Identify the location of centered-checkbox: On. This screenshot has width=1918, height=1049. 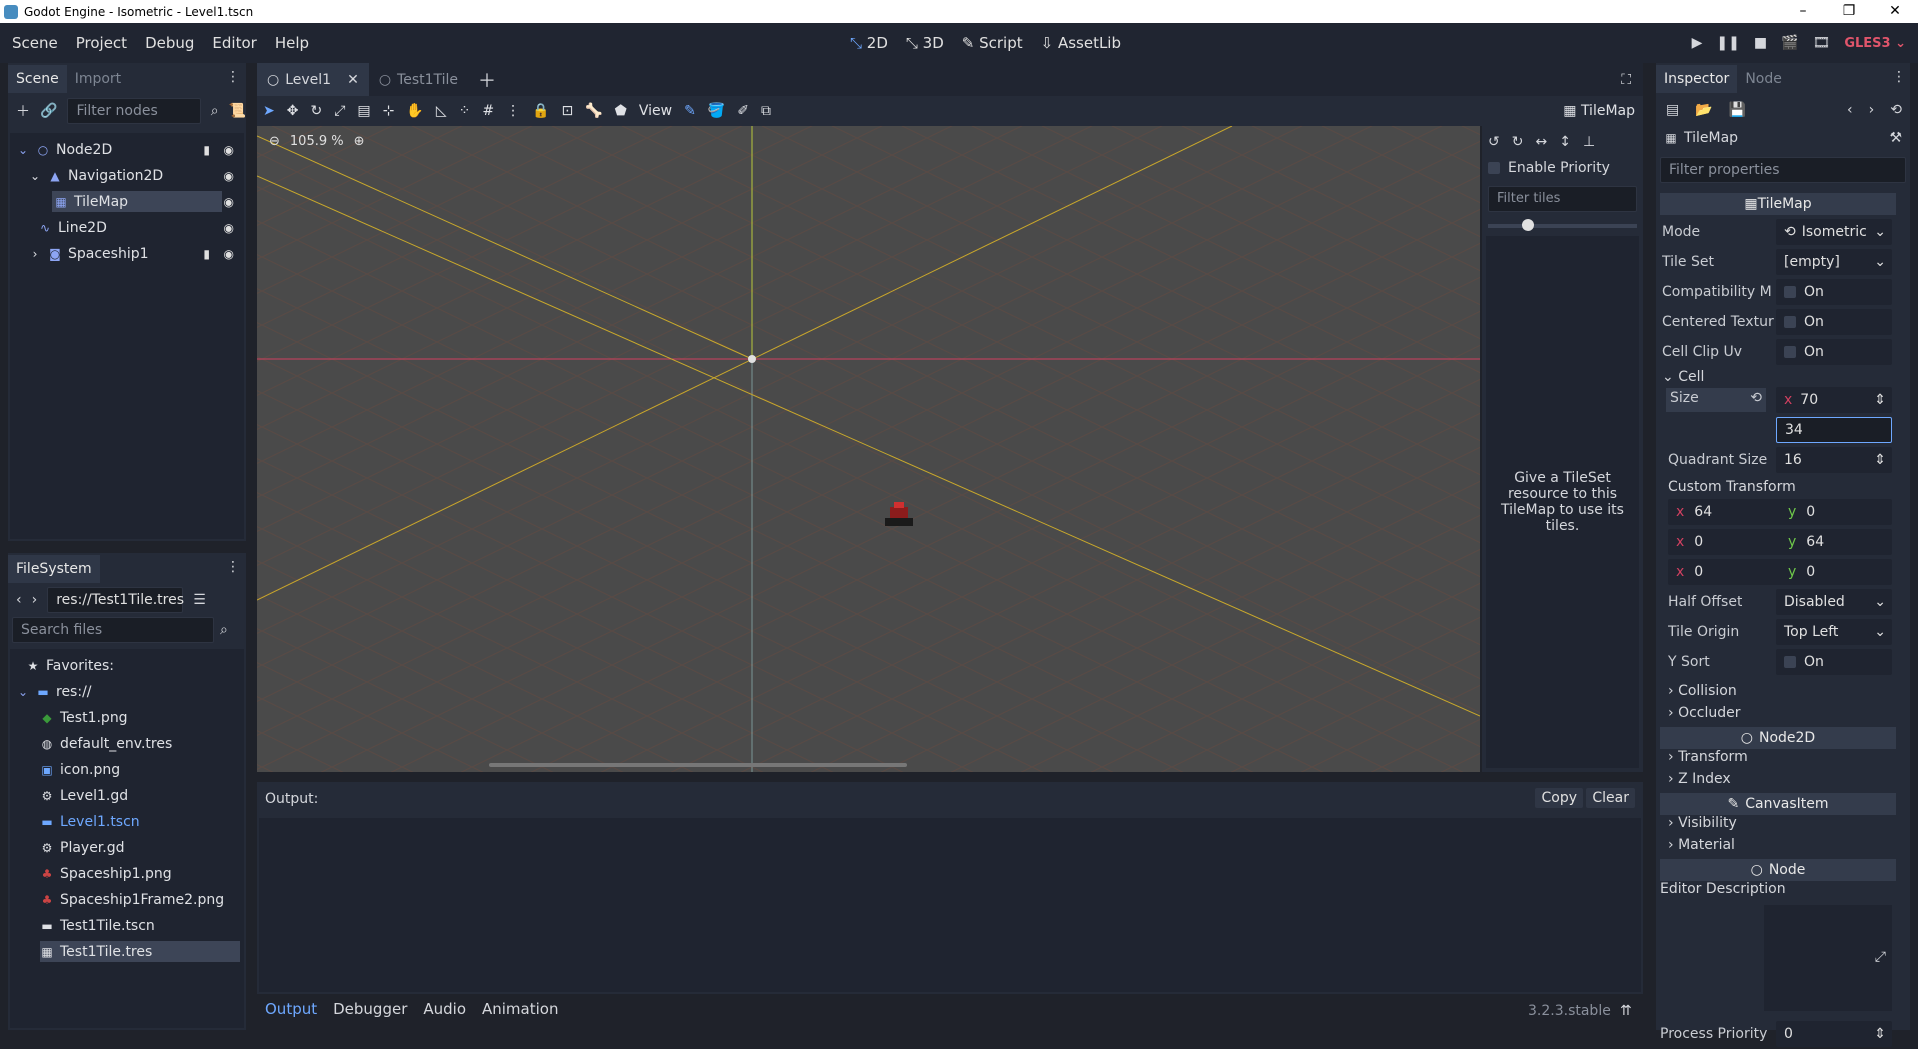
(1834, 322).